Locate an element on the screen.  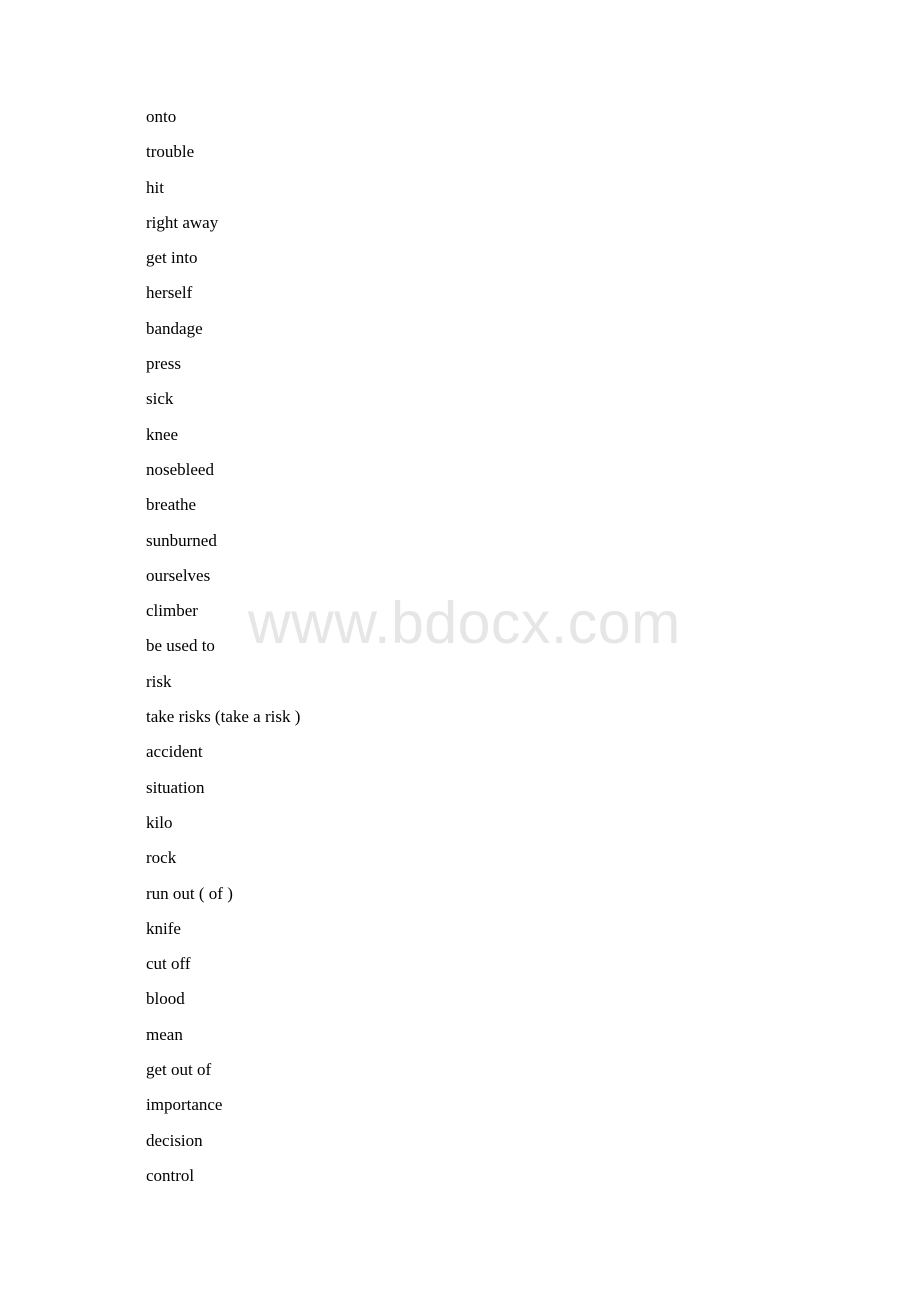
word-list-item: sick is located at coordinates (160, 399).